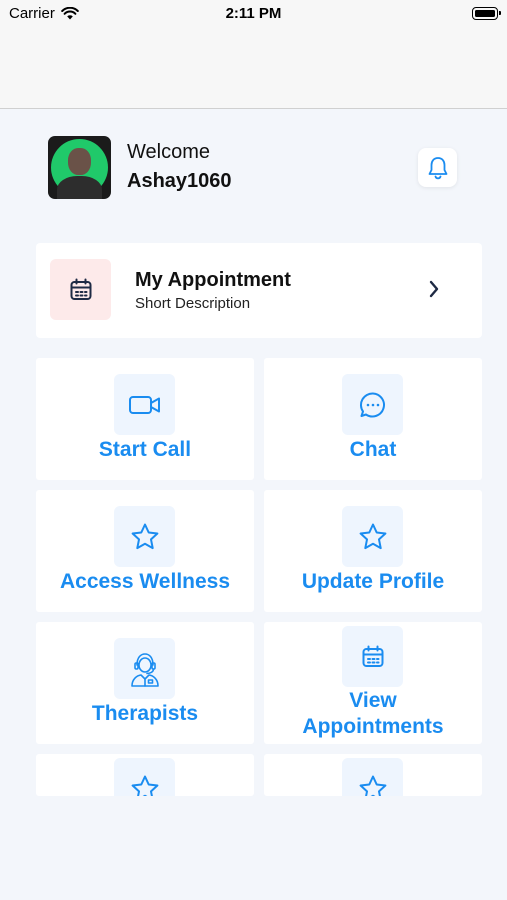  I want to click on chat-tile: Chat, so click(373, 419).